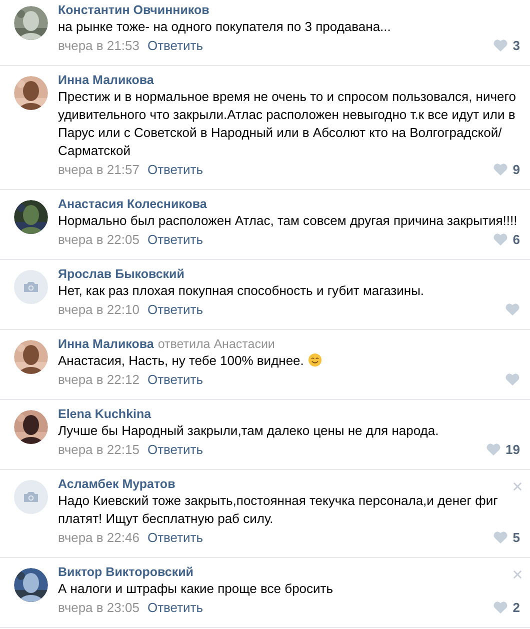 This screenshot has width=530, height=629. Describe the element at coordinates (126, 572) in the screenshot. I see `author-name: Виктор Викторовский` at that location.